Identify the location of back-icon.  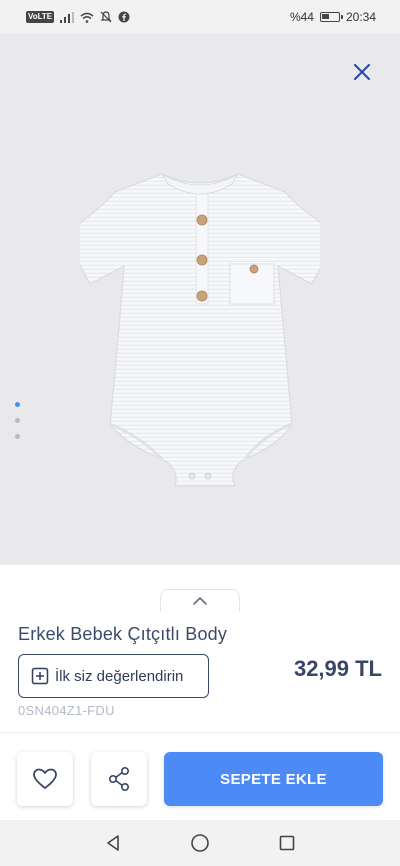
(113, 843).